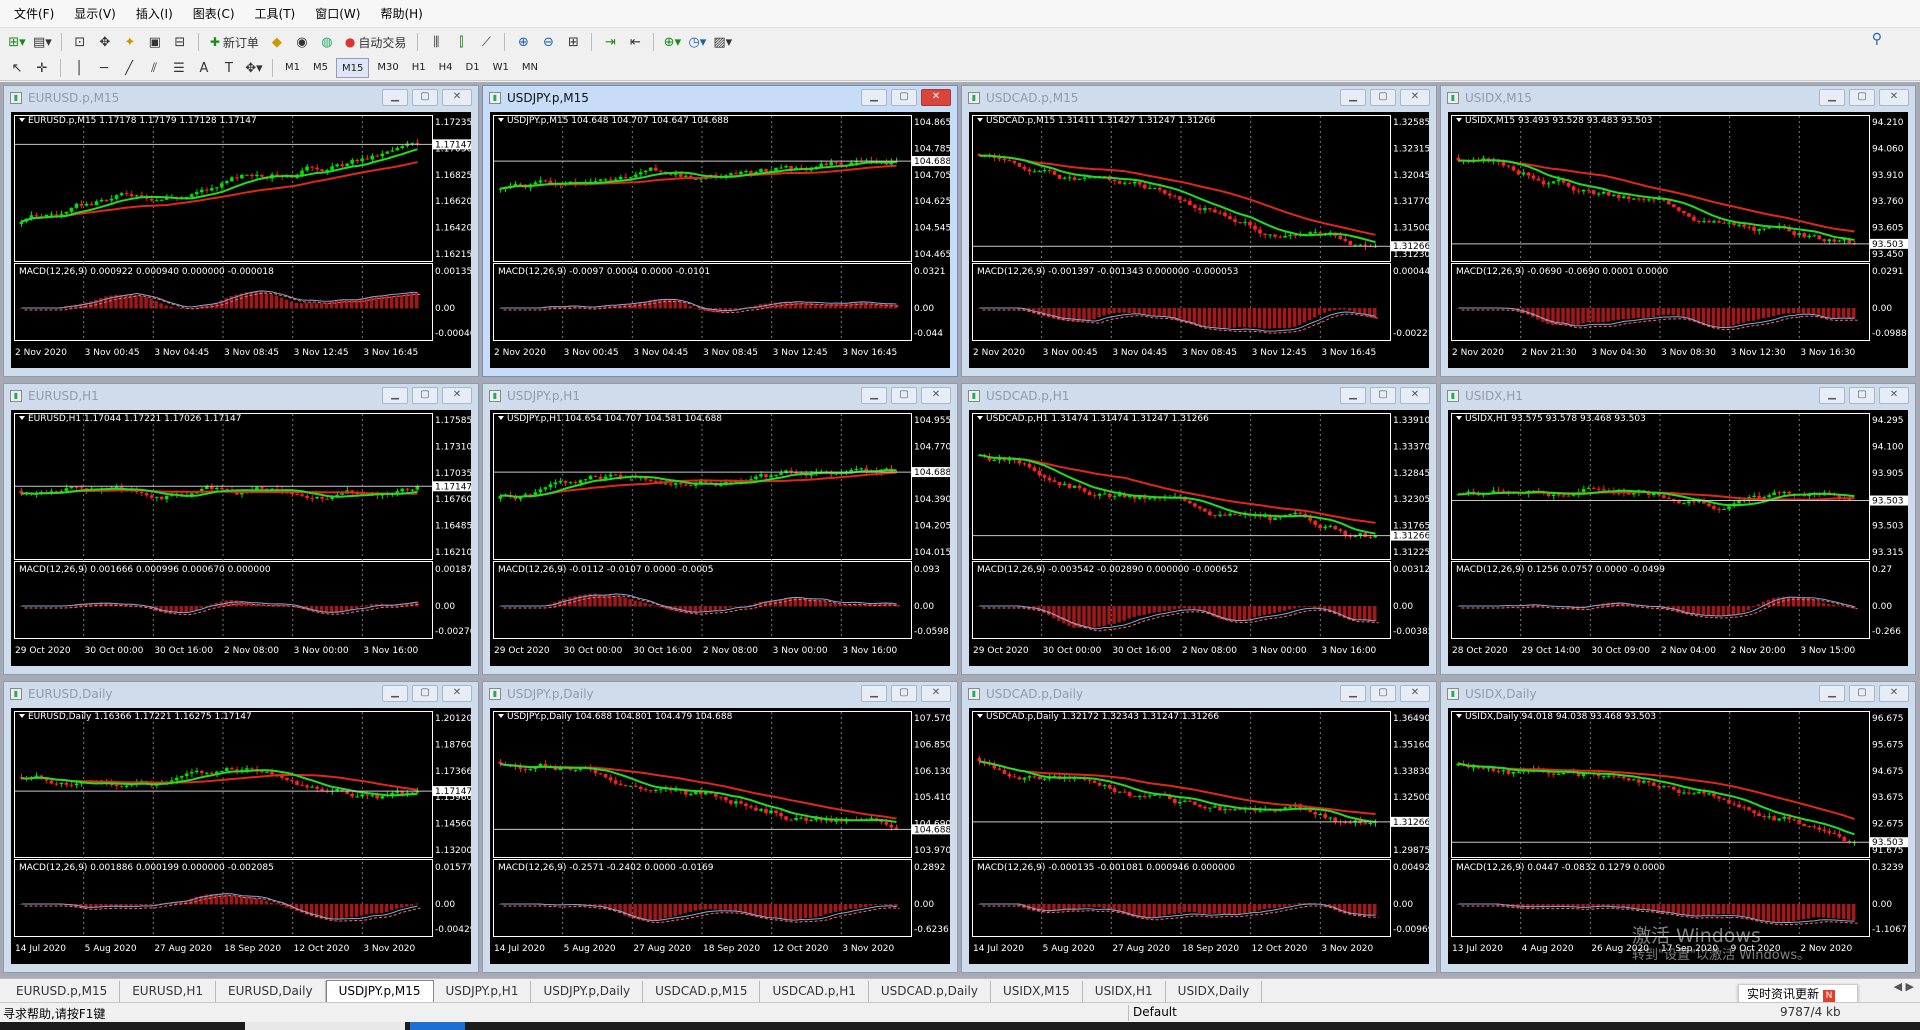 The height and width of the screenshot is (1030, 1920). Describe the element at coordinates (436, 42) in the screenshot. I see `bar-chart-icon: ⫼` at that location.